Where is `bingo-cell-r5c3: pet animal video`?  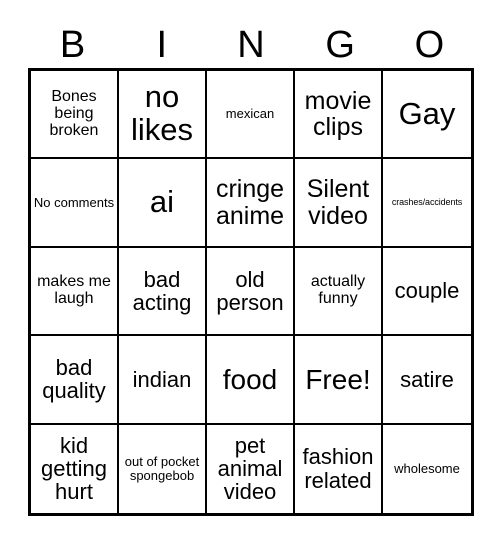
bingo-cell-r5c3: pet animal video is located at coordinates (251, 468).